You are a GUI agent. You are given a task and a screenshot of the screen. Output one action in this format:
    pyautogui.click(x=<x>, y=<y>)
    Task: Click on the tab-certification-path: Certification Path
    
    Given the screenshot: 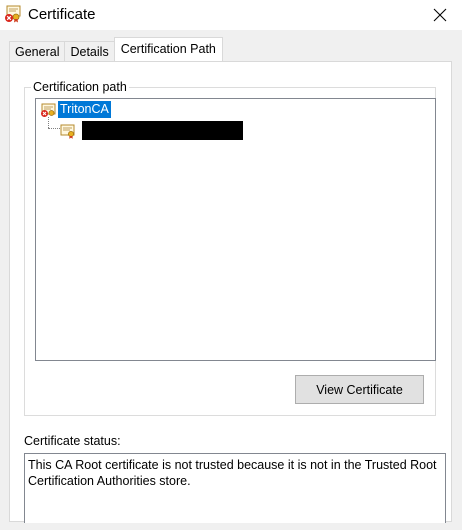 What is the action you would take?
    pyautogui.click(x=168, y=49)
    